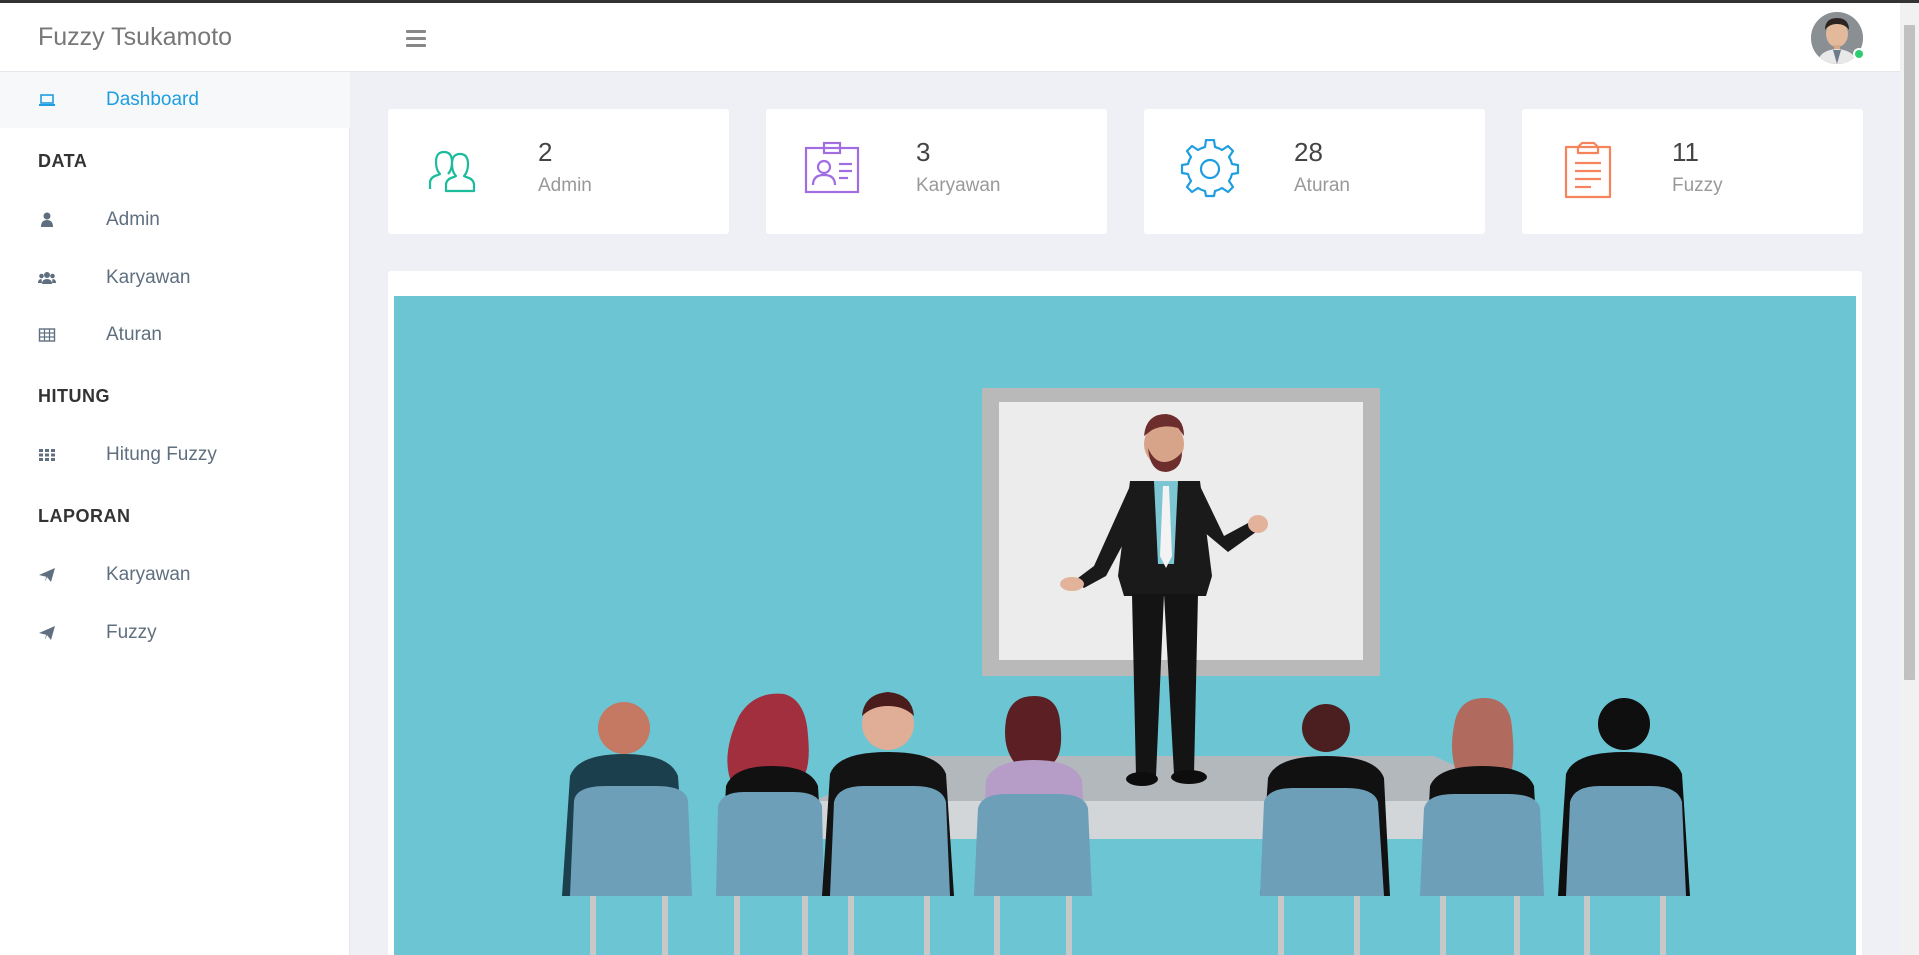  Describe the element at coordinates (1685, 152) in the screenshot. I see `stat-value: 11` at that location.